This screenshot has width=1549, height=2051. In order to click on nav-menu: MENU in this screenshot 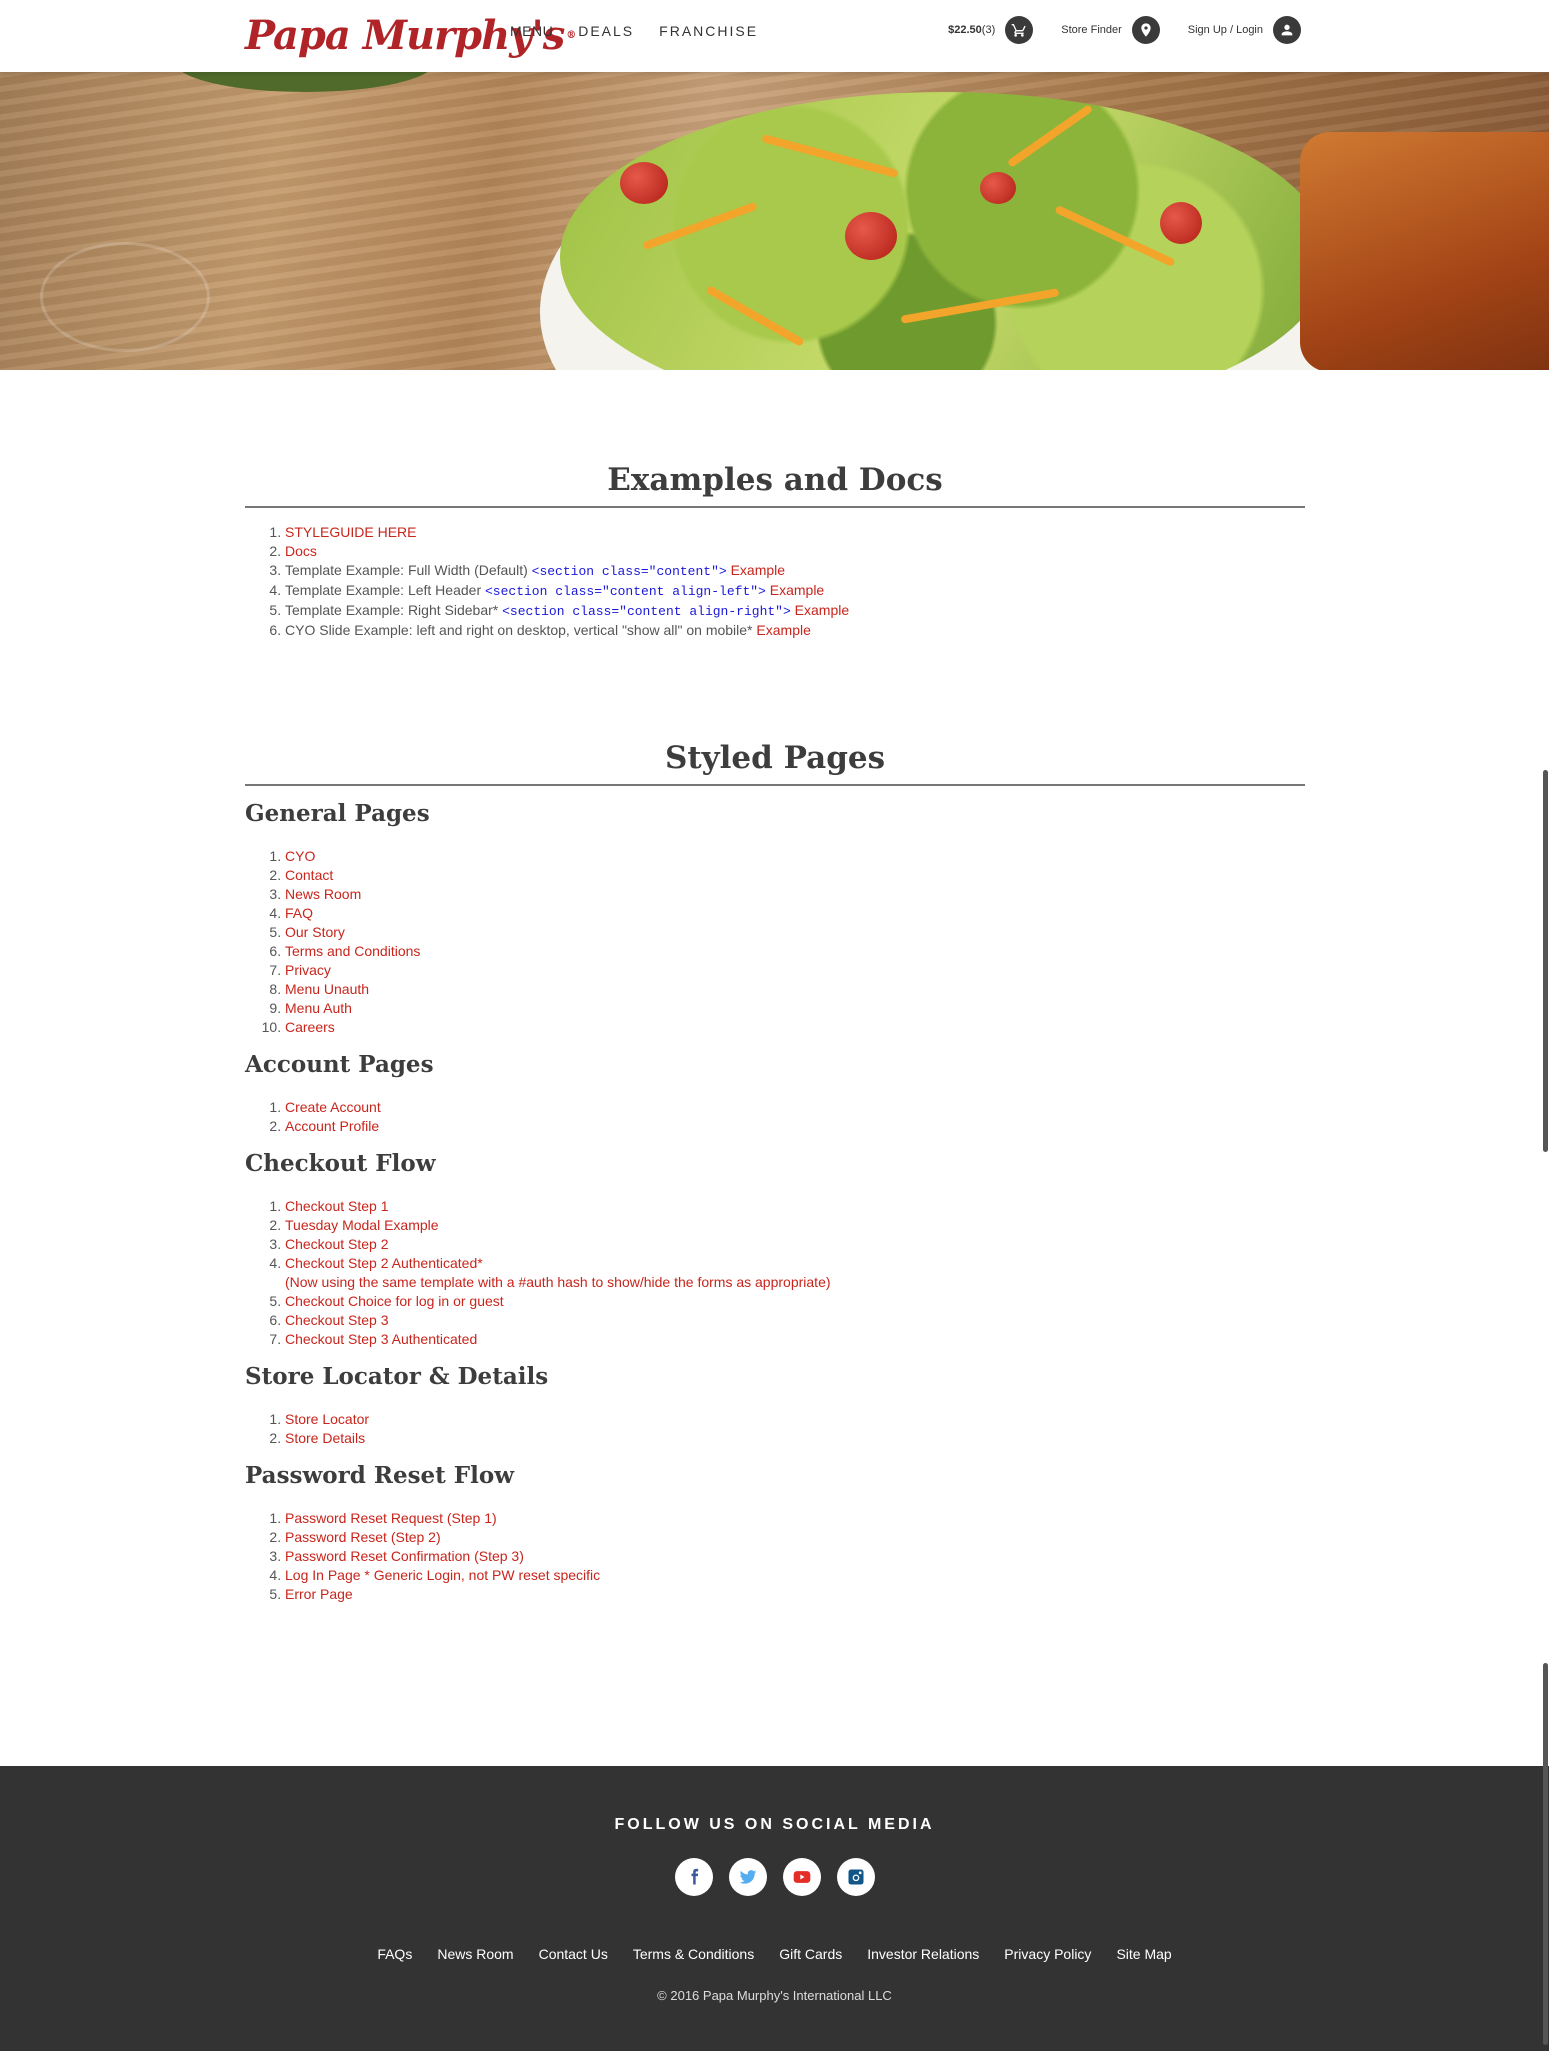, I will do `click(531, 31)`.